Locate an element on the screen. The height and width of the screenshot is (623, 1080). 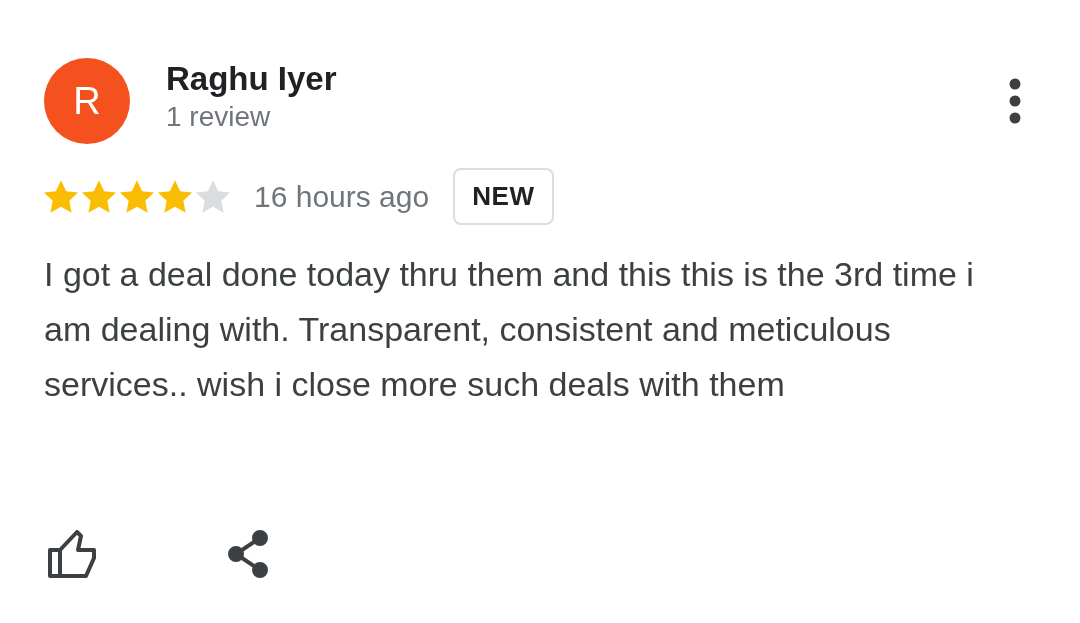
thumbs-up-icon is located at coordinates (73, 554).